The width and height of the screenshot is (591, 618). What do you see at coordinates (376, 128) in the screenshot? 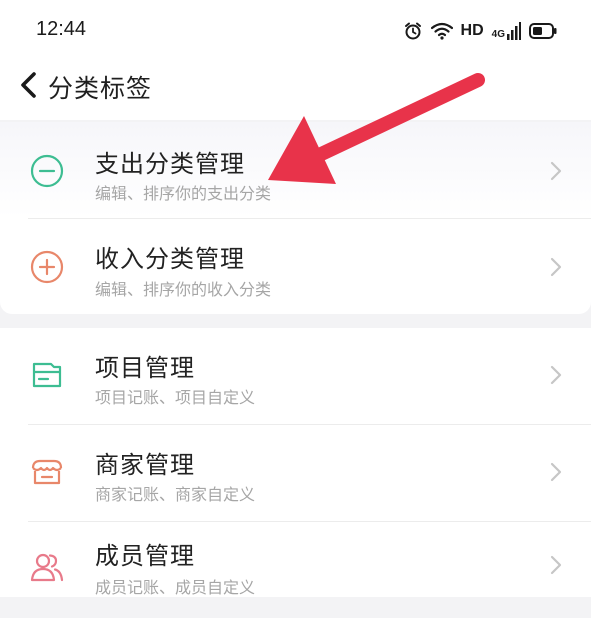
I see `annotation-arrow-icon` at bounding box center [376, 128].